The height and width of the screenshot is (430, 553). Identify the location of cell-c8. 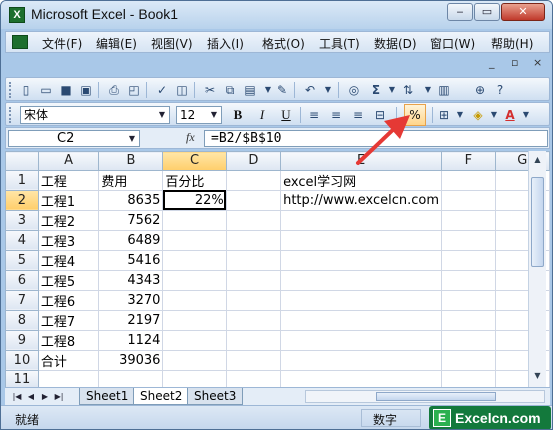
(194, 320).